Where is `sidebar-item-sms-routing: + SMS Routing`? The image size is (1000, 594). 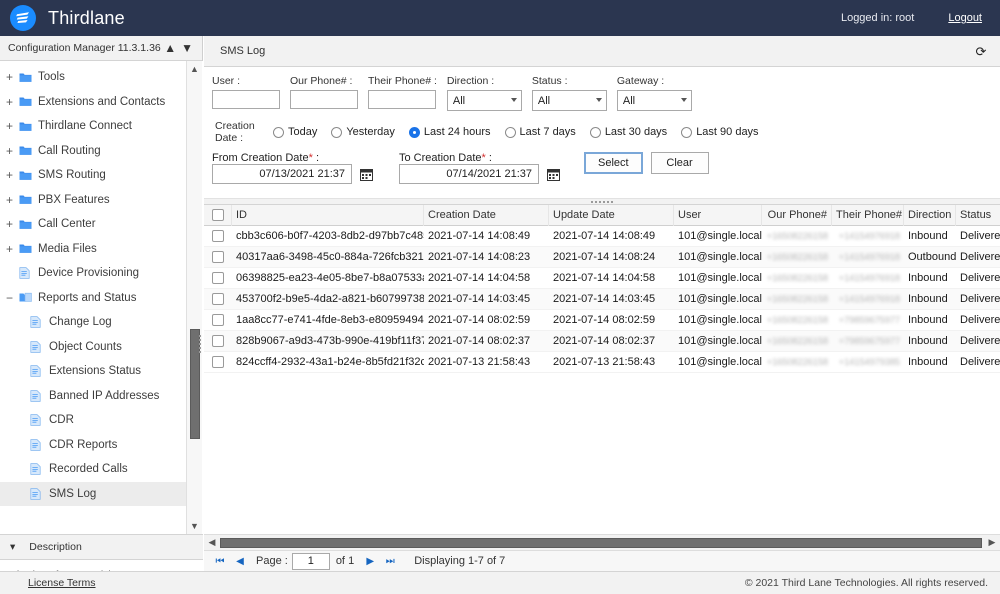 sidebar-item-sms-routing: + SMS Routing is located at coordinates (93, 175).